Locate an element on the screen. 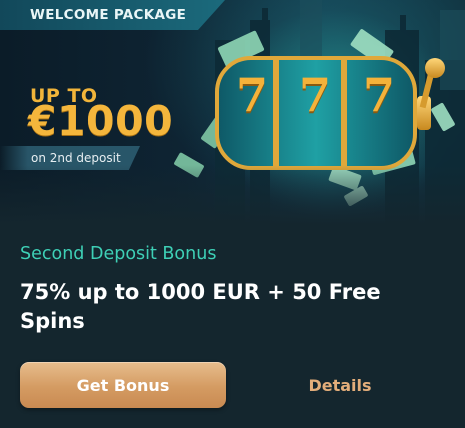 Image resolution: width=465 pixels, height=428 pixels. offer-title: 75% up to 1000 EUR + 50 Free Spins is located at coordinates (200, 306).